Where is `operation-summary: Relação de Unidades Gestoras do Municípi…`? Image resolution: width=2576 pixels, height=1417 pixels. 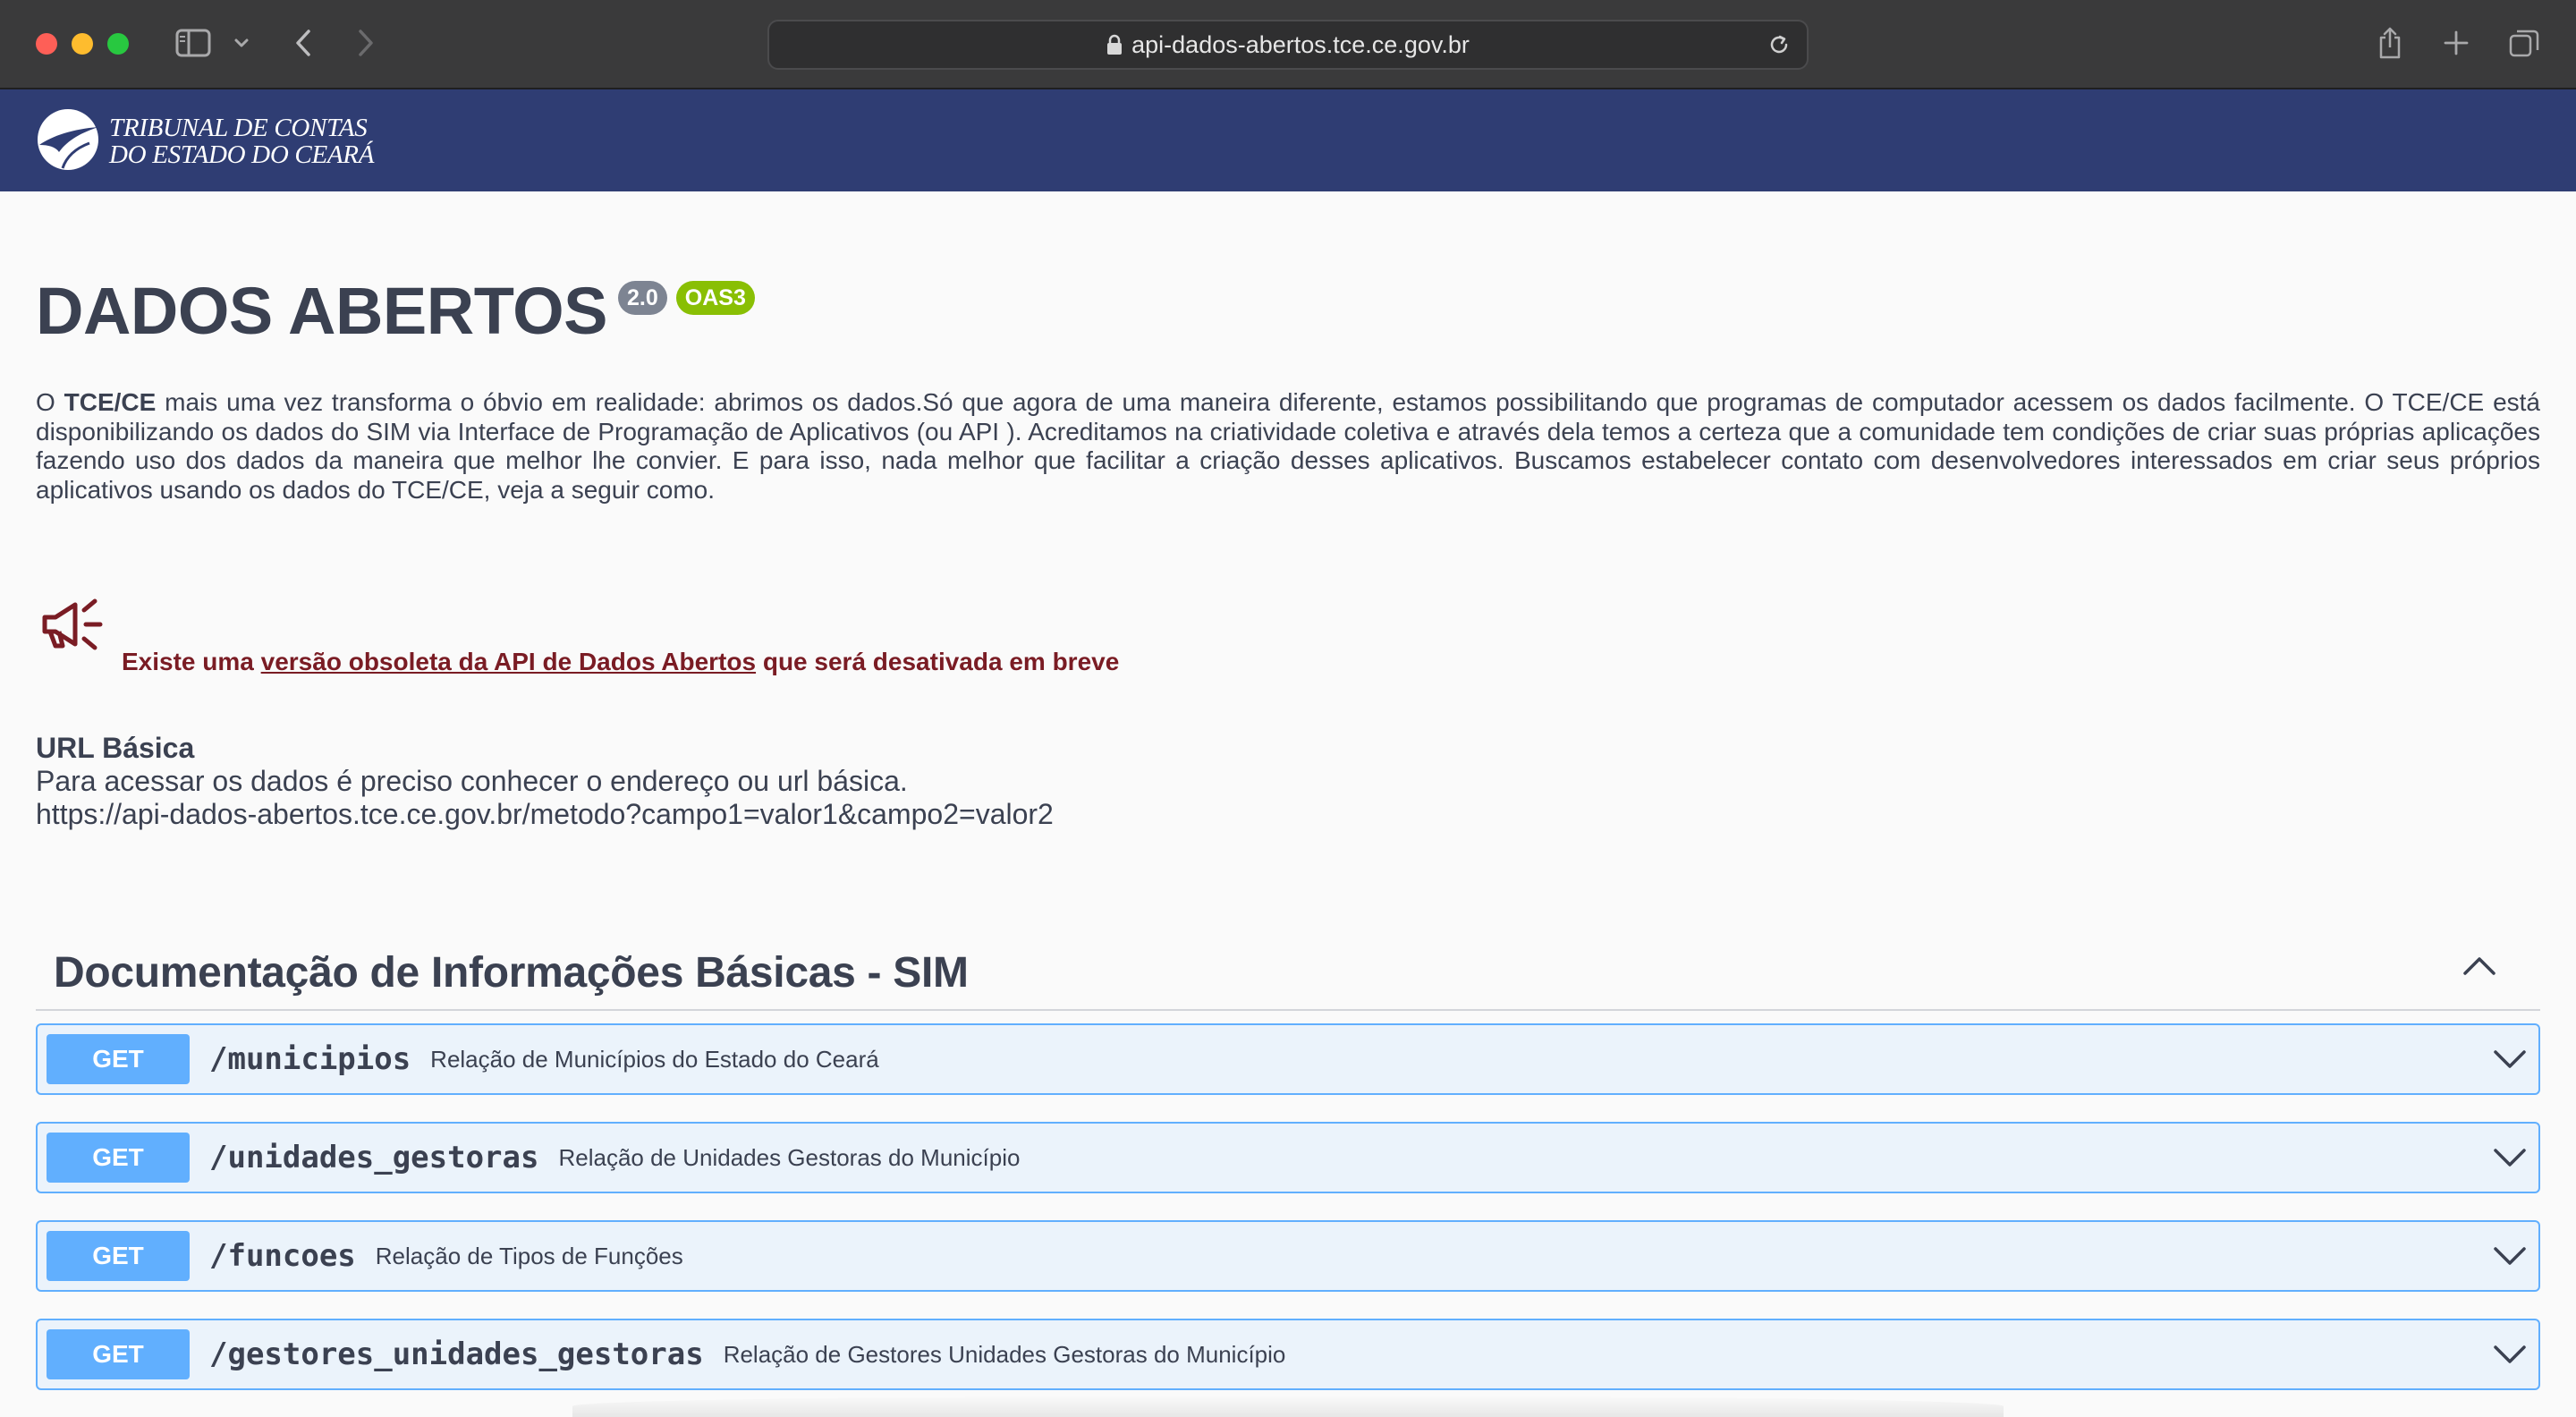 operation-summary: Relação de Unidades Gestoras do Municípi… is located at coordinates (789, 1157).